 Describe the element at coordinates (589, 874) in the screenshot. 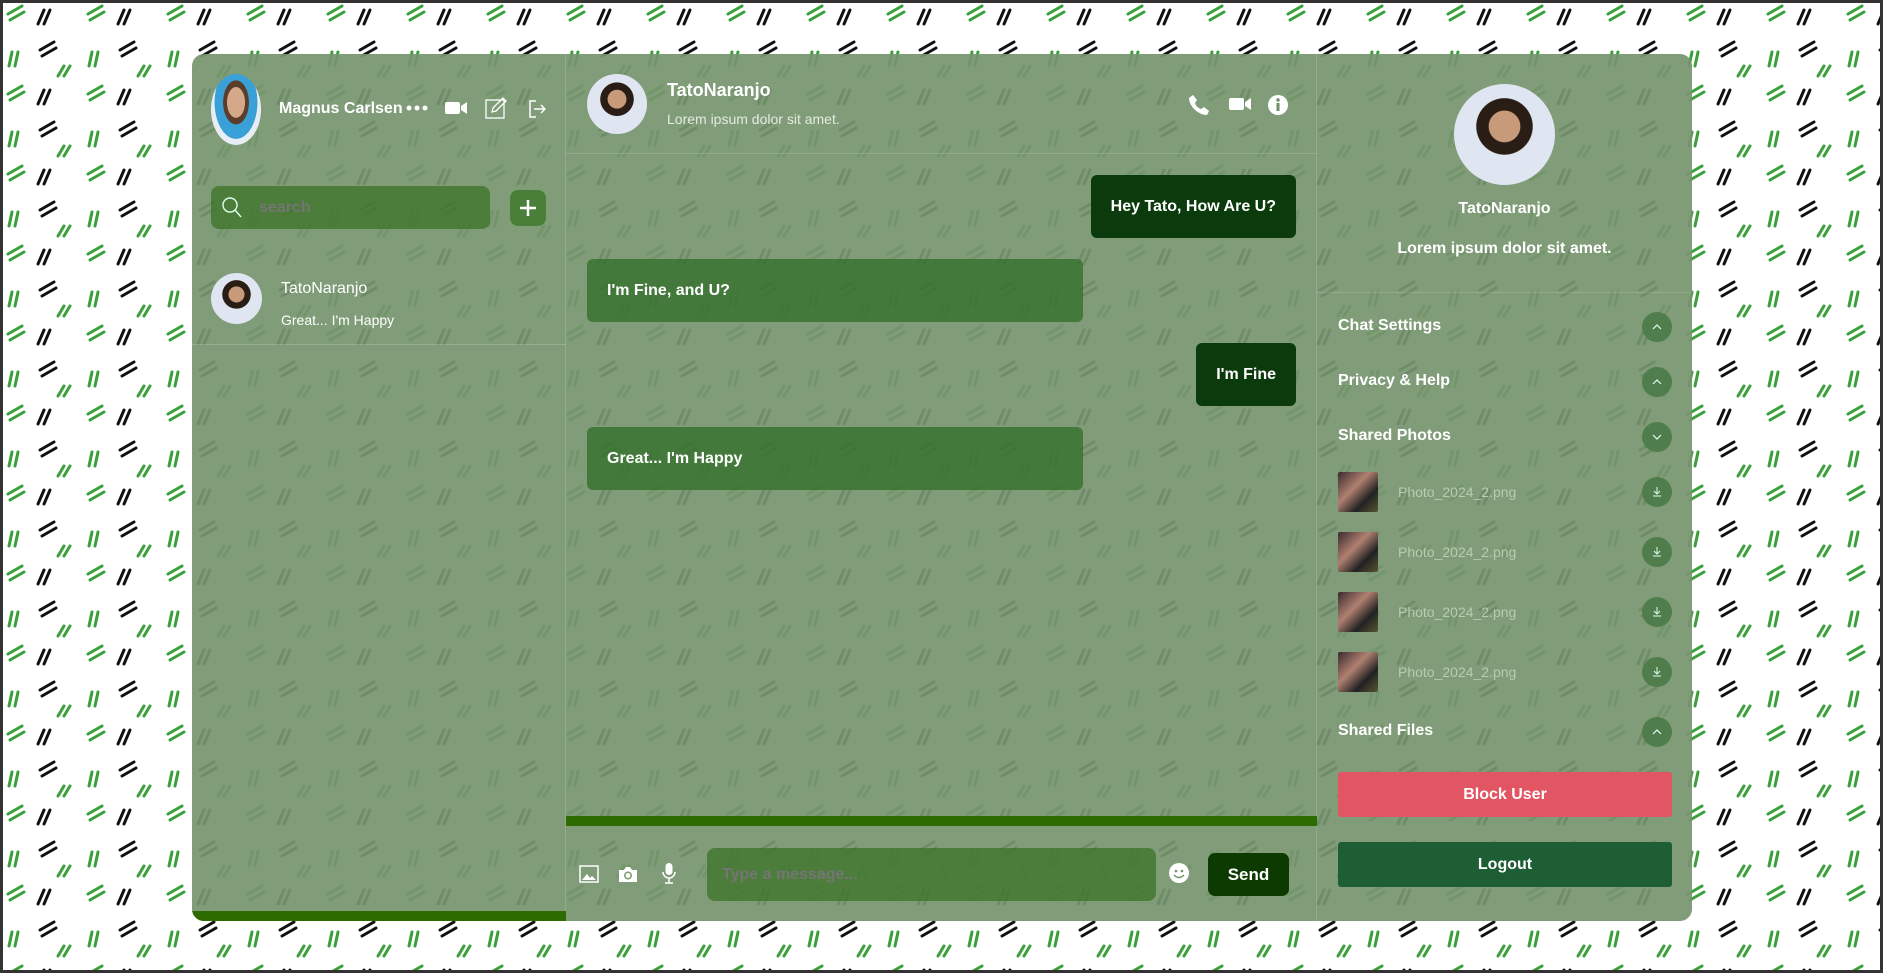

I see `image-icon` at that location.